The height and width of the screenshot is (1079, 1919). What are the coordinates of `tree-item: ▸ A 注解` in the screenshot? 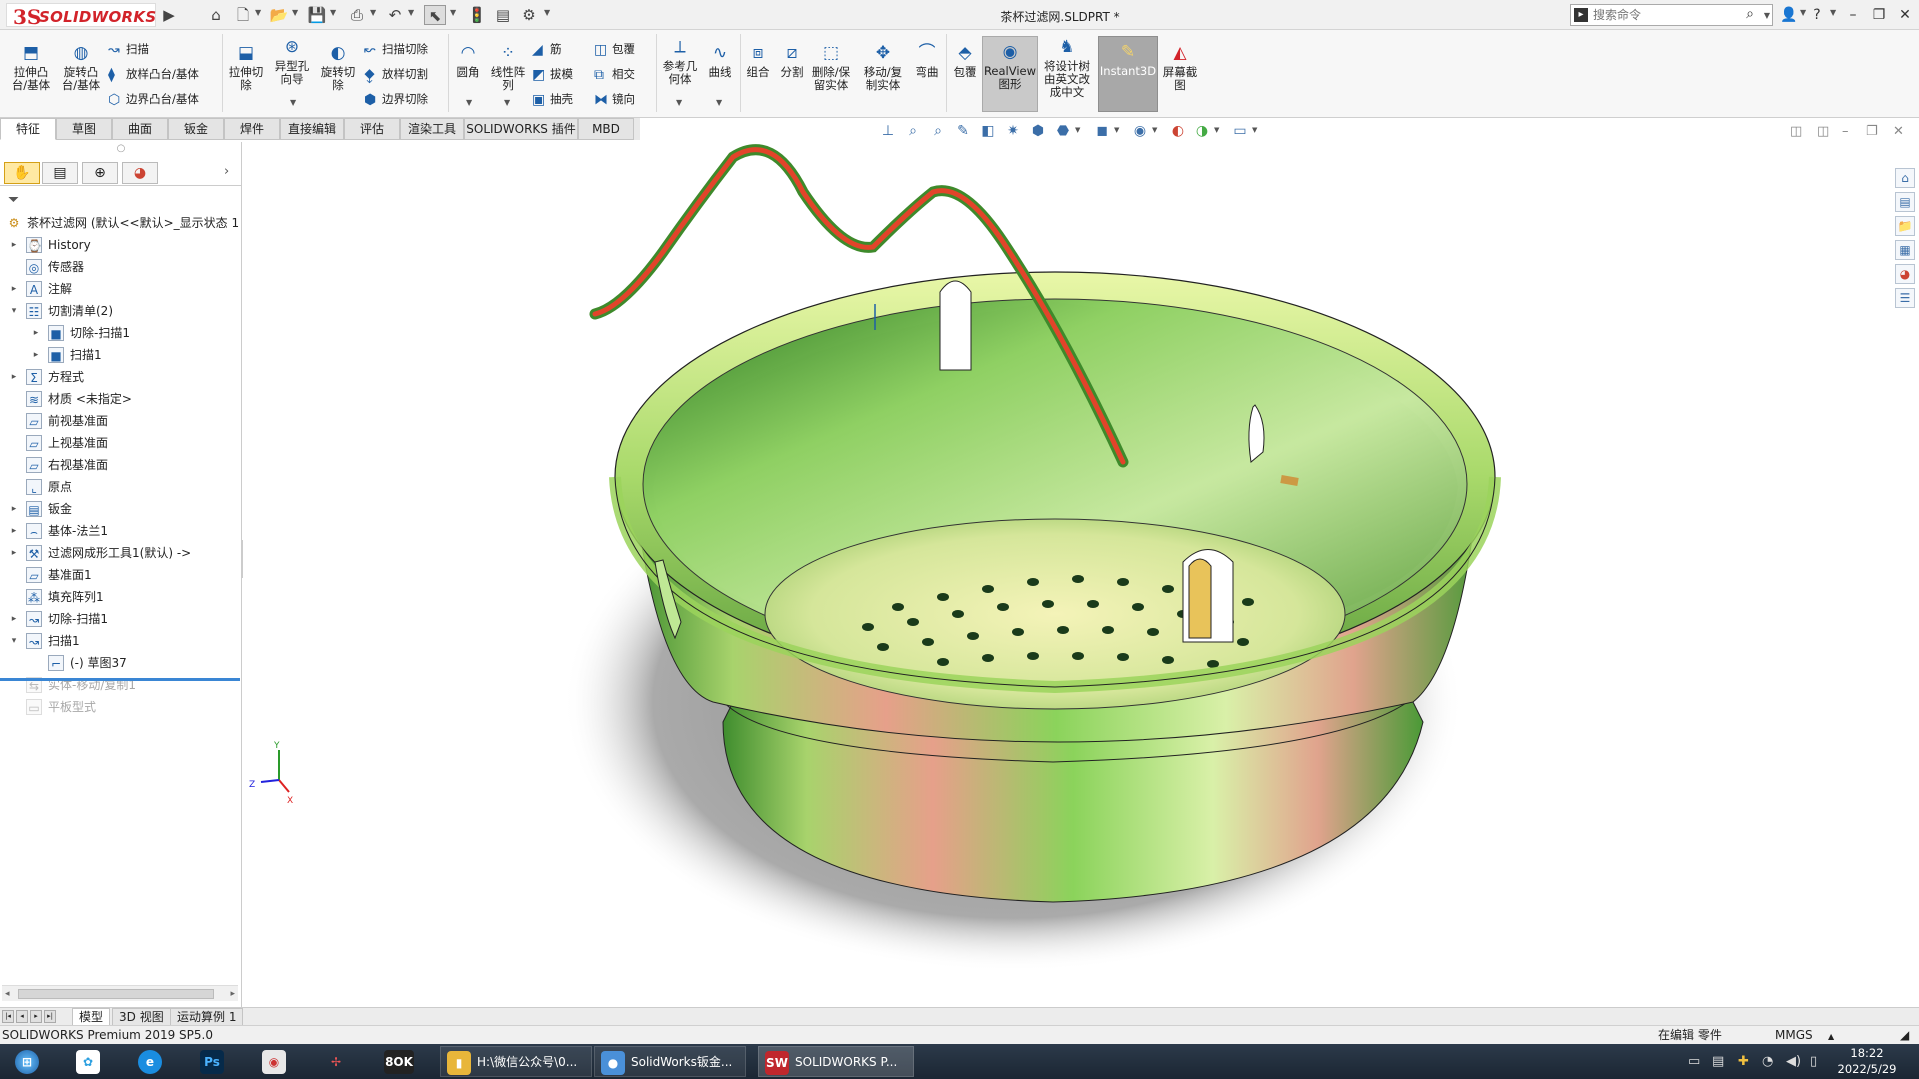 It's located at (121, 289).